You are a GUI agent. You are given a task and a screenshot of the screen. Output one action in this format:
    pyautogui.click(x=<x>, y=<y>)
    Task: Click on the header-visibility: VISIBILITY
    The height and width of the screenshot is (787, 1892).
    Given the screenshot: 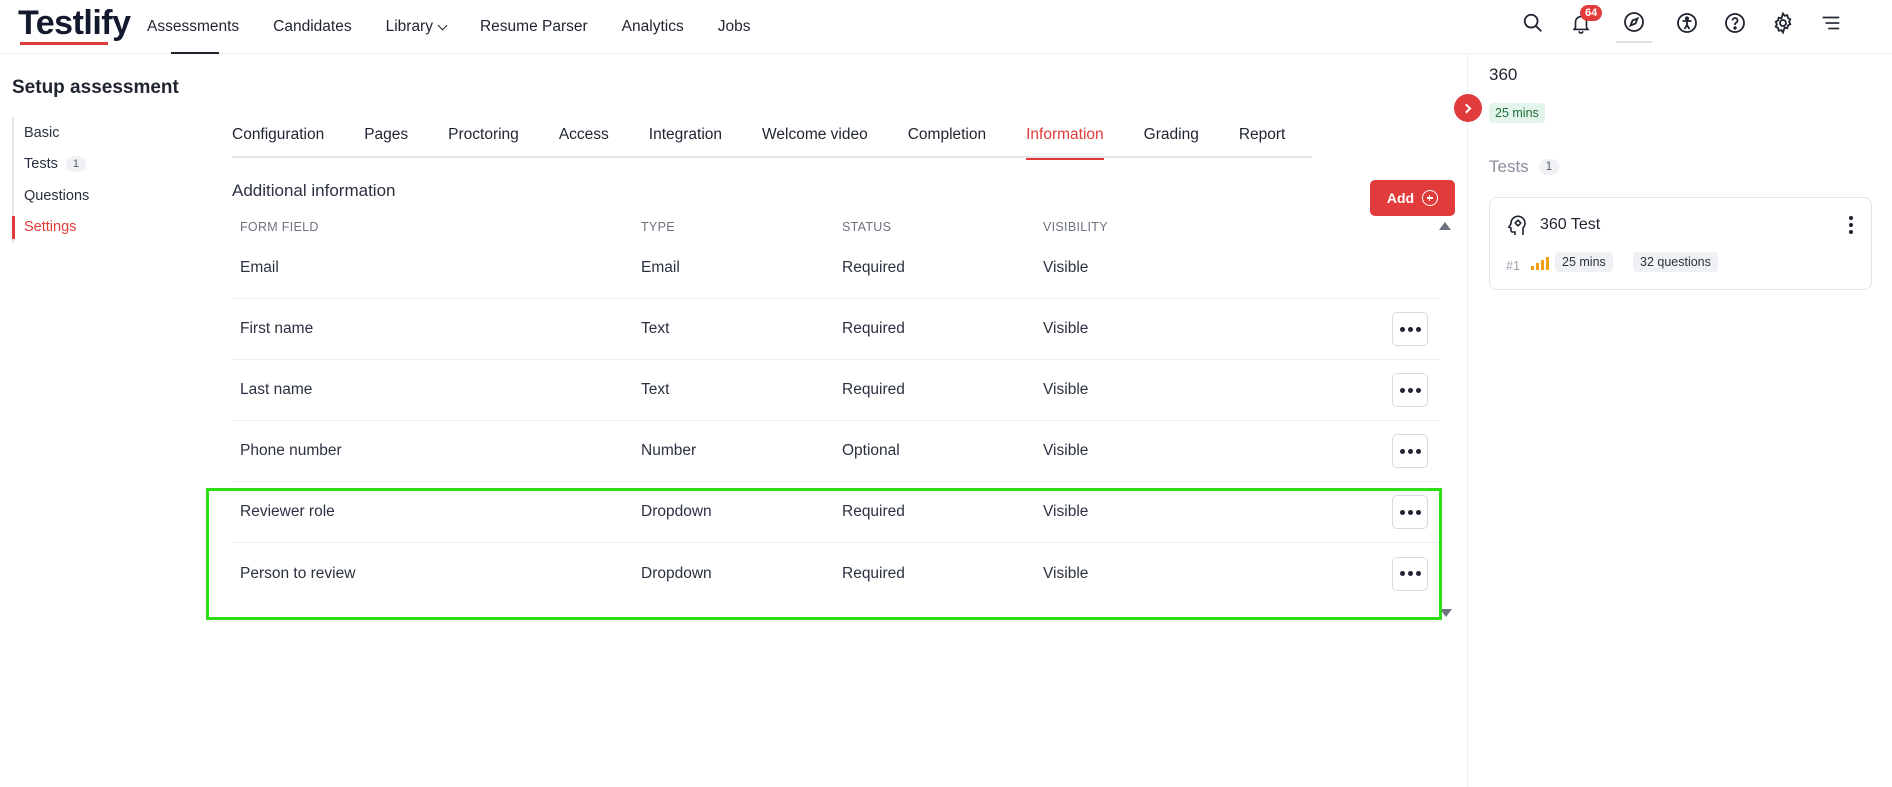 What is the action you would take?
    pyautogui.click(x=1075, y=227)
    